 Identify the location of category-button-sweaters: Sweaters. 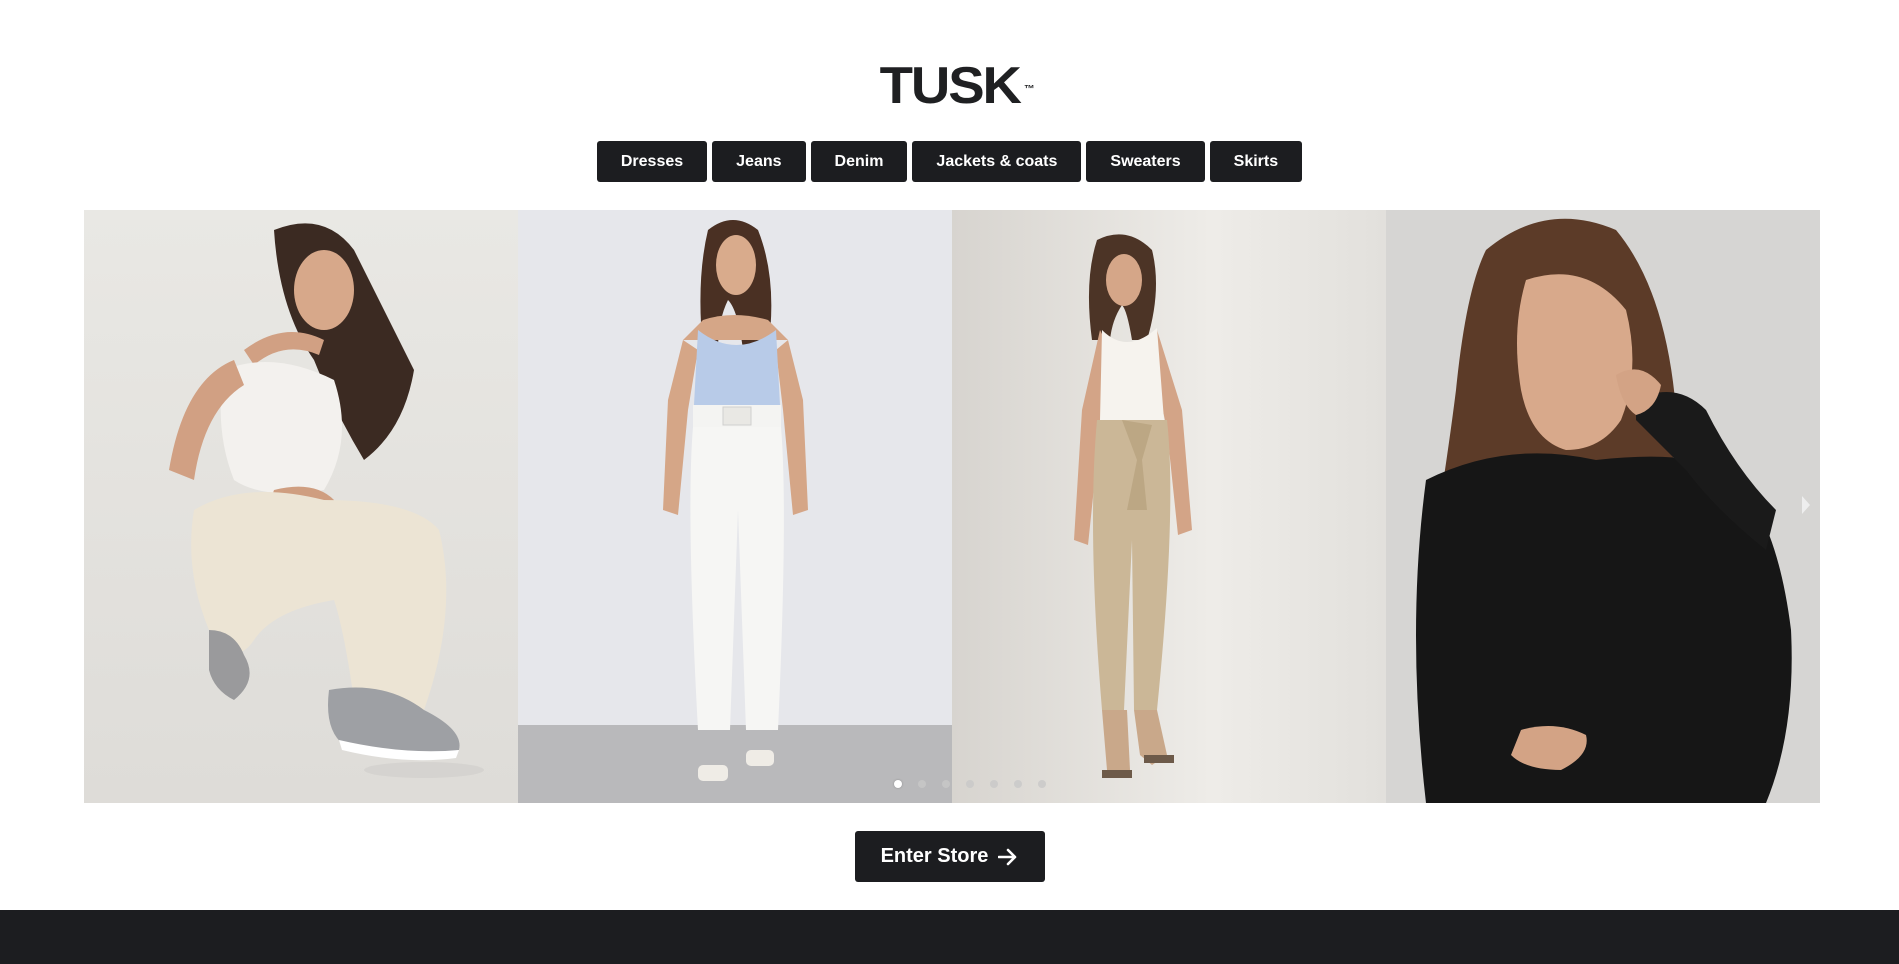
(1145, 161).